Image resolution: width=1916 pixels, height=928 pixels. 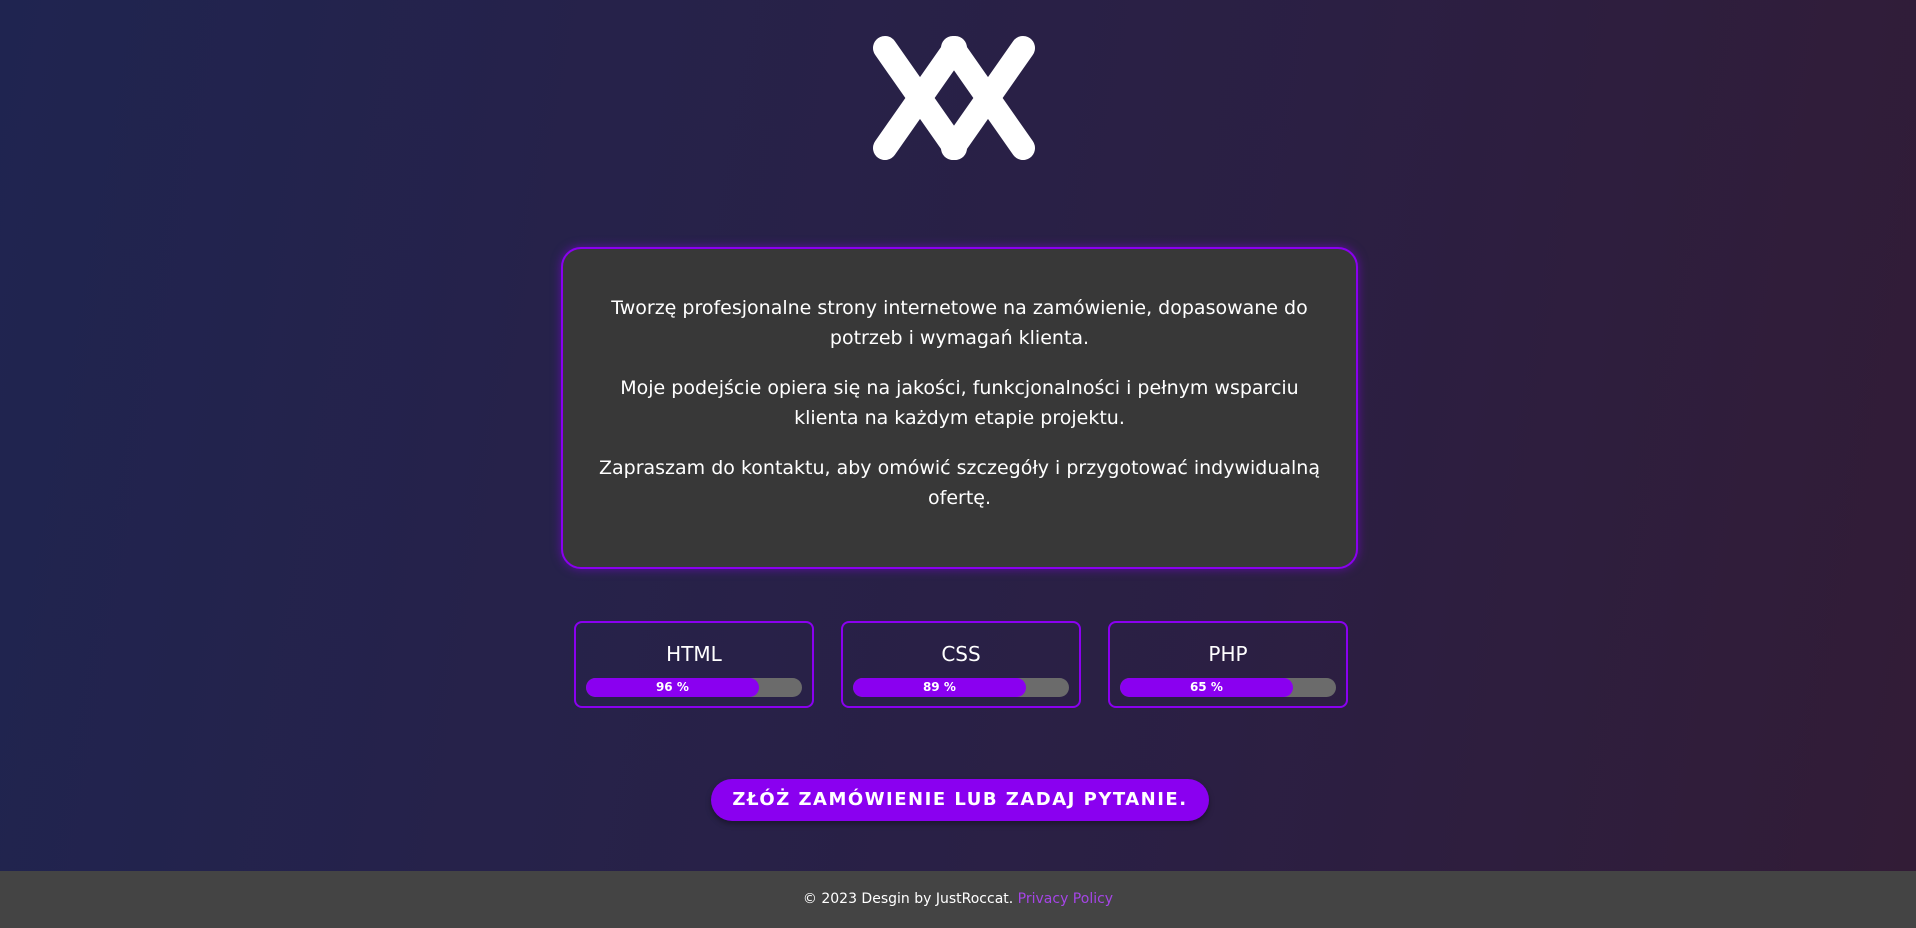 What do you see at coordinates (954, 98) in the screenshot?
I see `double-x-logo-icon` at bounding box center [954, 98].